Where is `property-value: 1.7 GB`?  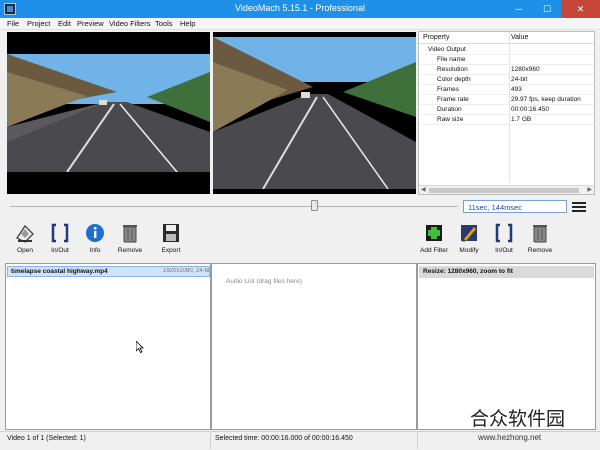 property-value: 1.7 GB is located at coordinates (521, 119).